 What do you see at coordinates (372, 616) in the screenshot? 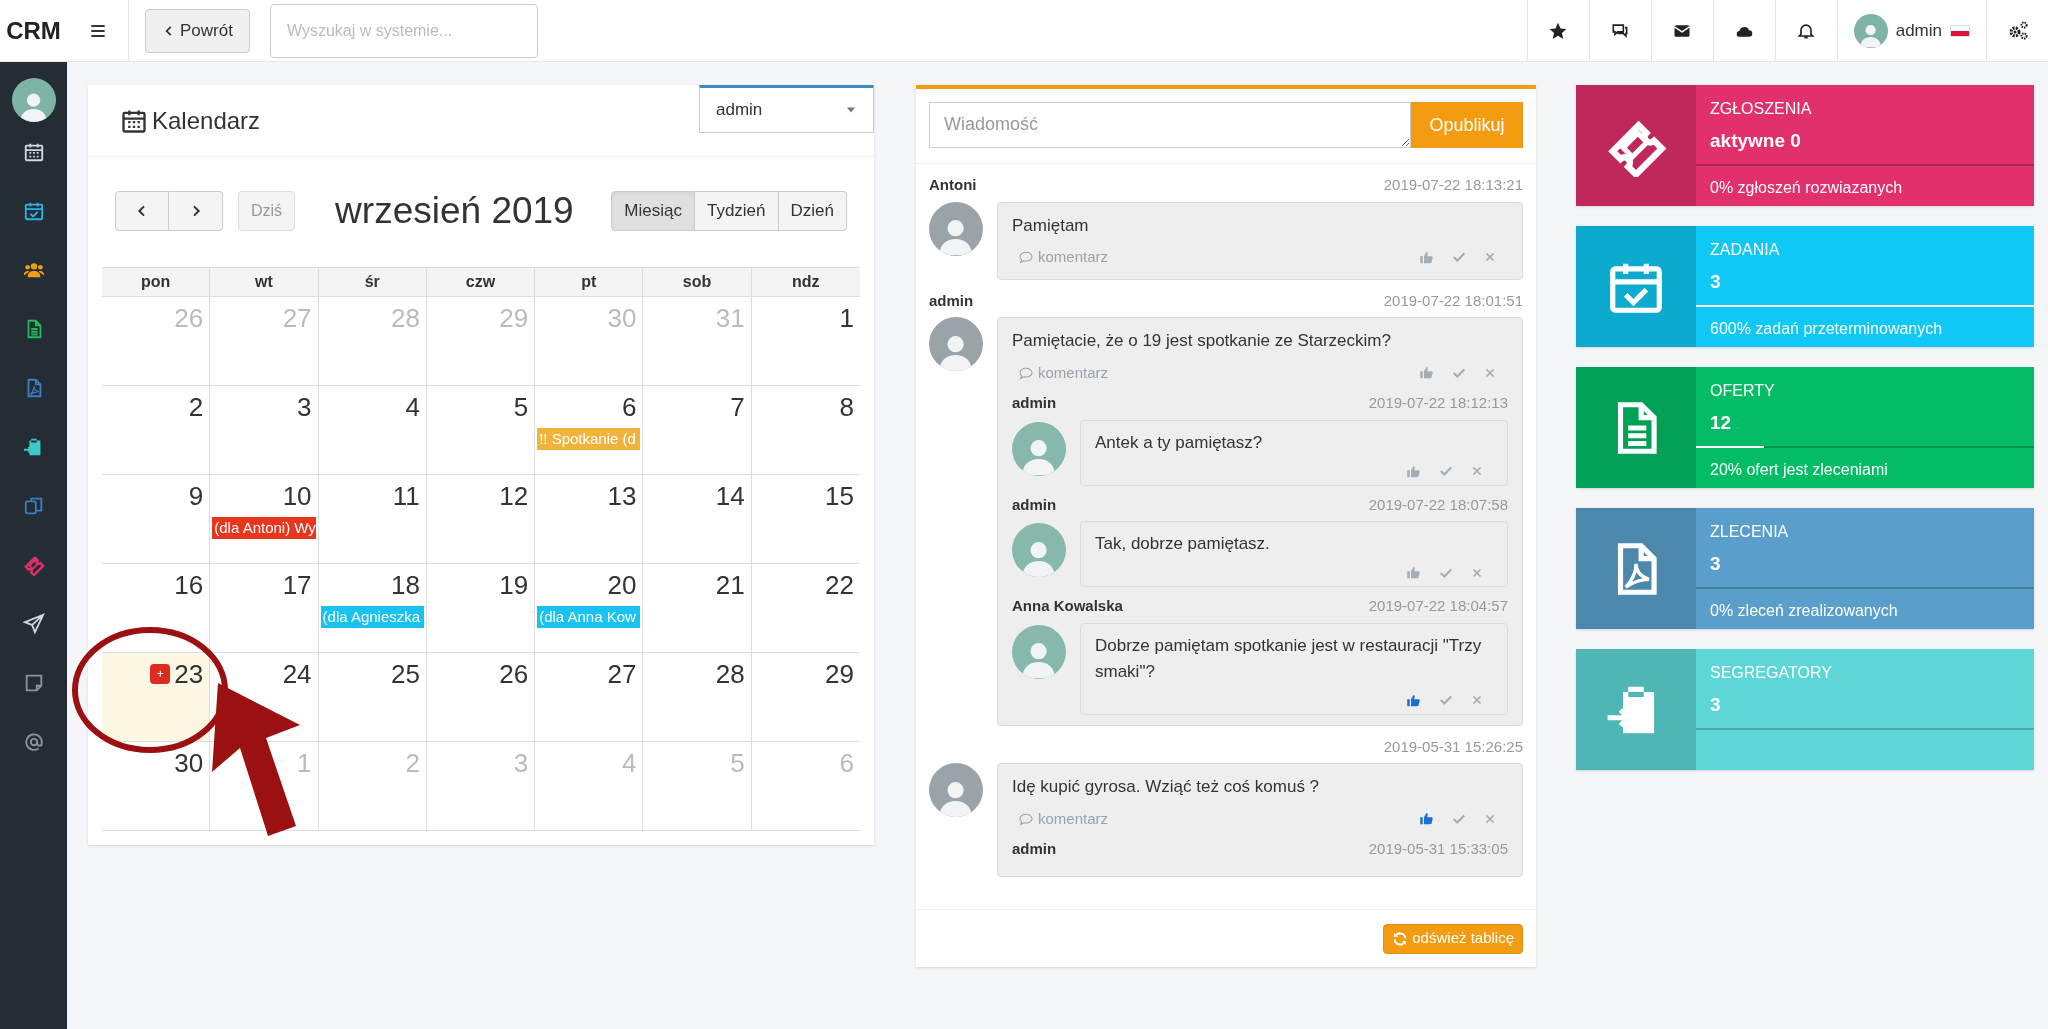
I see `calendar-event: (dla Agnieszka` at bounding box center [372, 616].